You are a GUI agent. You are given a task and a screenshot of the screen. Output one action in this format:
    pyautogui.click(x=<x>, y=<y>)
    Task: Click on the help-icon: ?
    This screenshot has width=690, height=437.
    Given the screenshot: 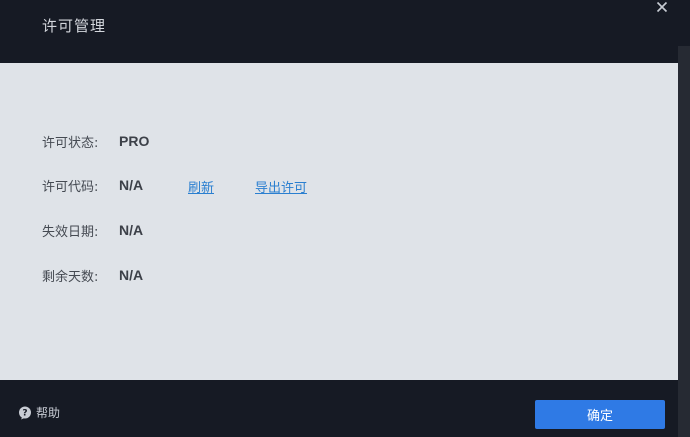 What is the action you would take?
    pyautogui.click(x=25, y=413)
    